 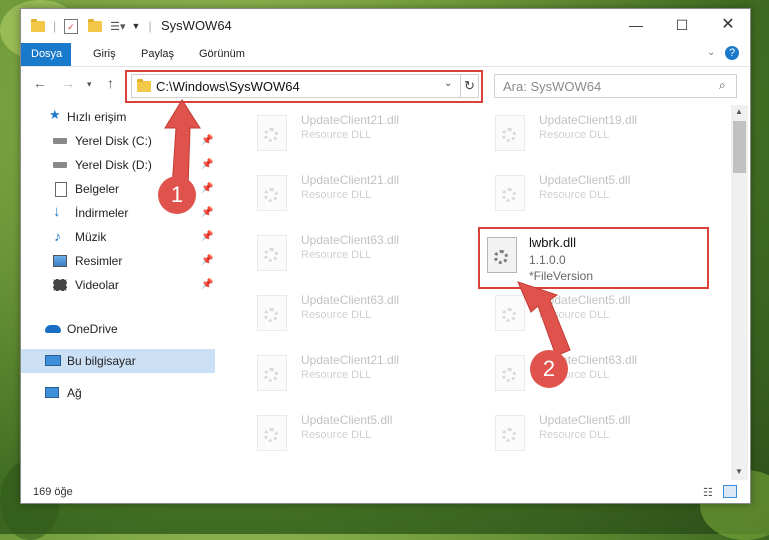 I want to click on annotation-badge-1: 1, so click(x=177, y=195).